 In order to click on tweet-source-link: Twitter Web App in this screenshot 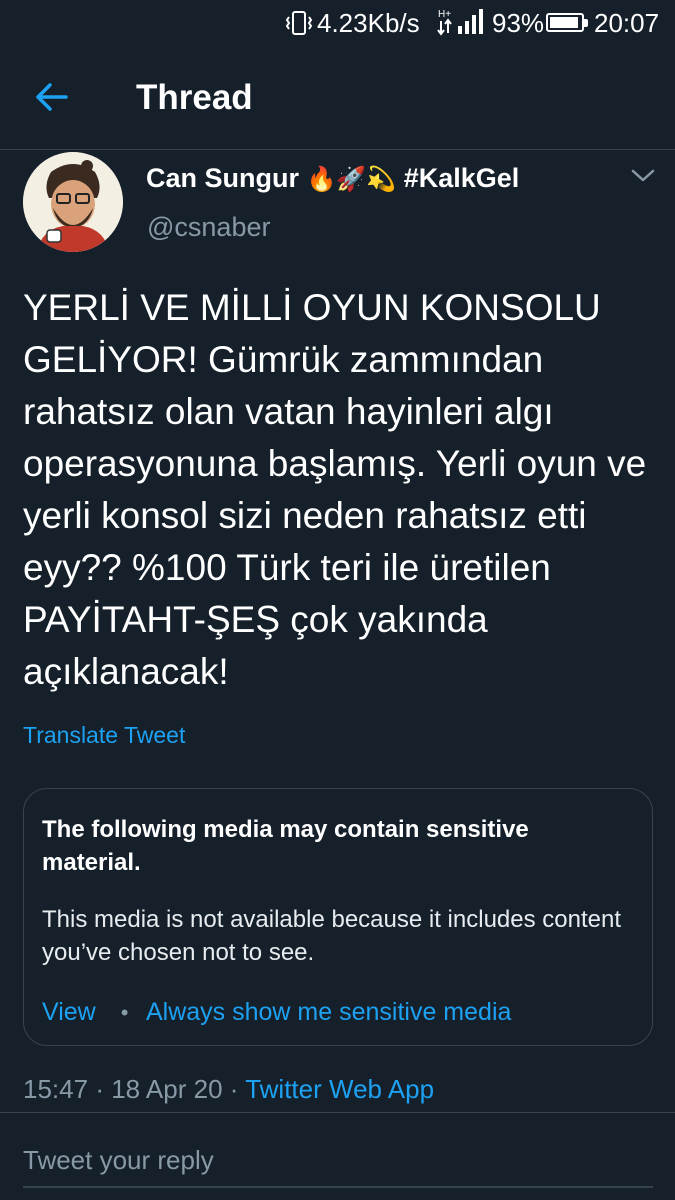, I will do `click(339, 1089)`.